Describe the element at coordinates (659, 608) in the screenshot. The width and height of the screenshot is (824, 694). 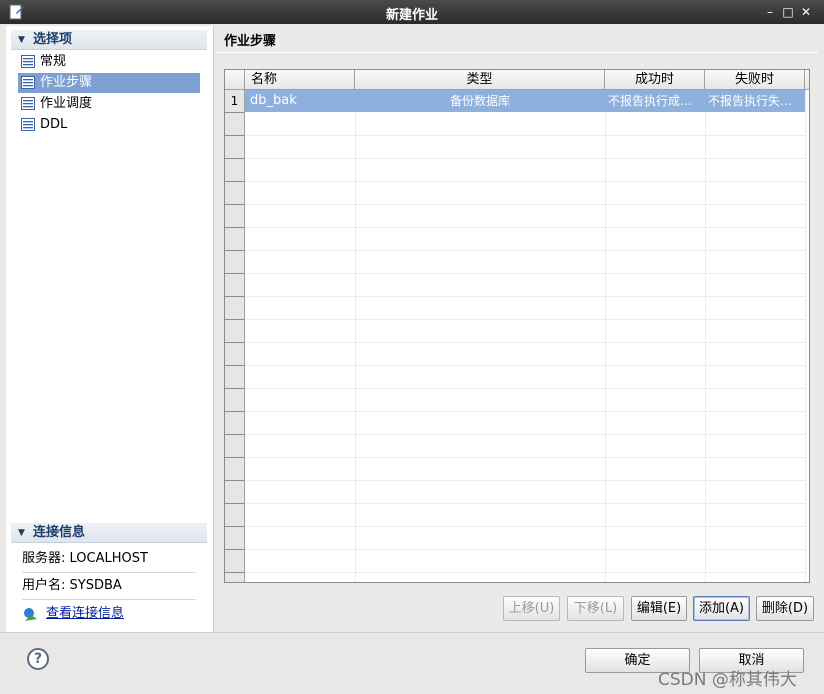
I see `edit-button: 编辑(E)` at that location.